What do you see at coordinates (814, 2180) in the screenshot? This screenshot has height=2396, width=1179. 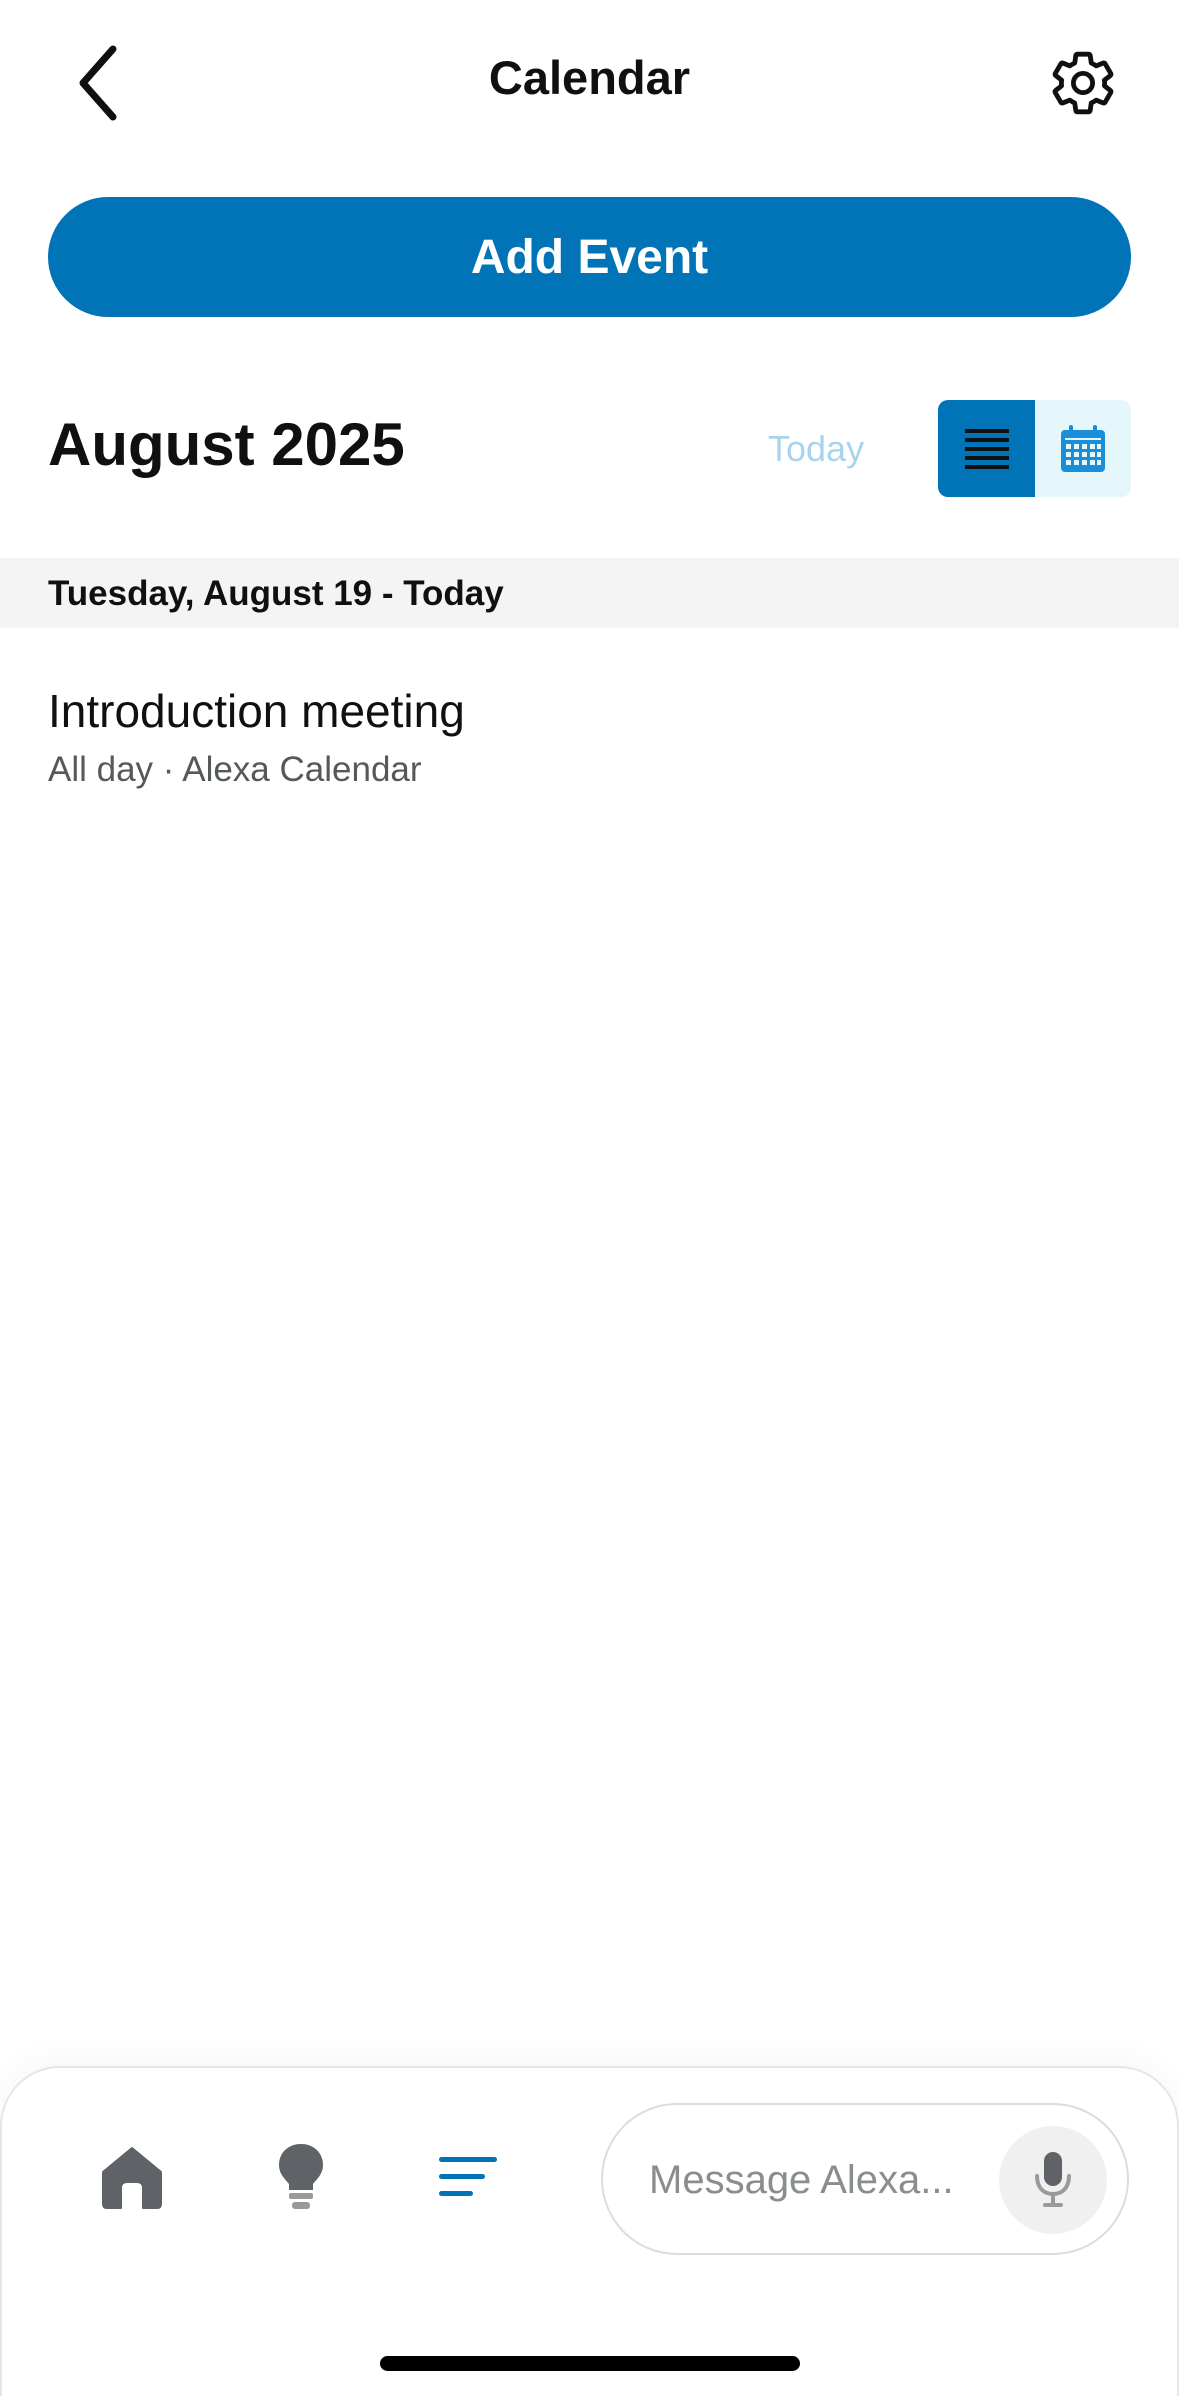 I see `message-input` at bounding box center [814, 2180].